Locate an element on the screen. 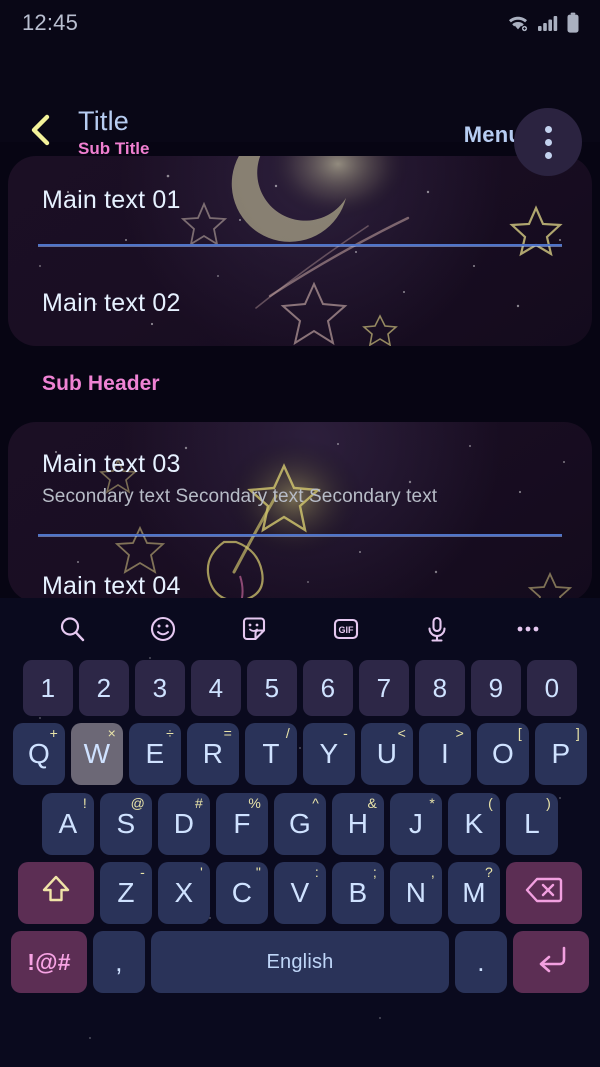  card-row-main: Main text 03 is located at coordinates (111, 464).